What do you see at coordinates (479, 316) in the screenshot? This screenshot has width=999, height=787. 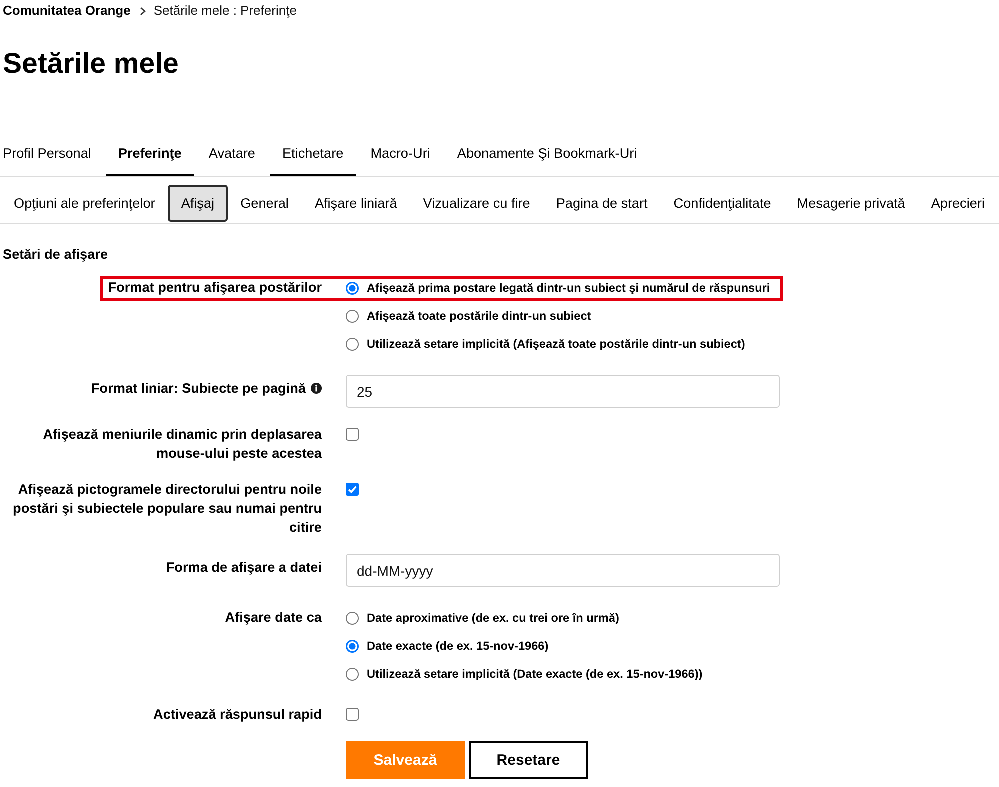 I see `option-label: Afişează toate postările dintr-un subiect` at bounding box center [479, 316].